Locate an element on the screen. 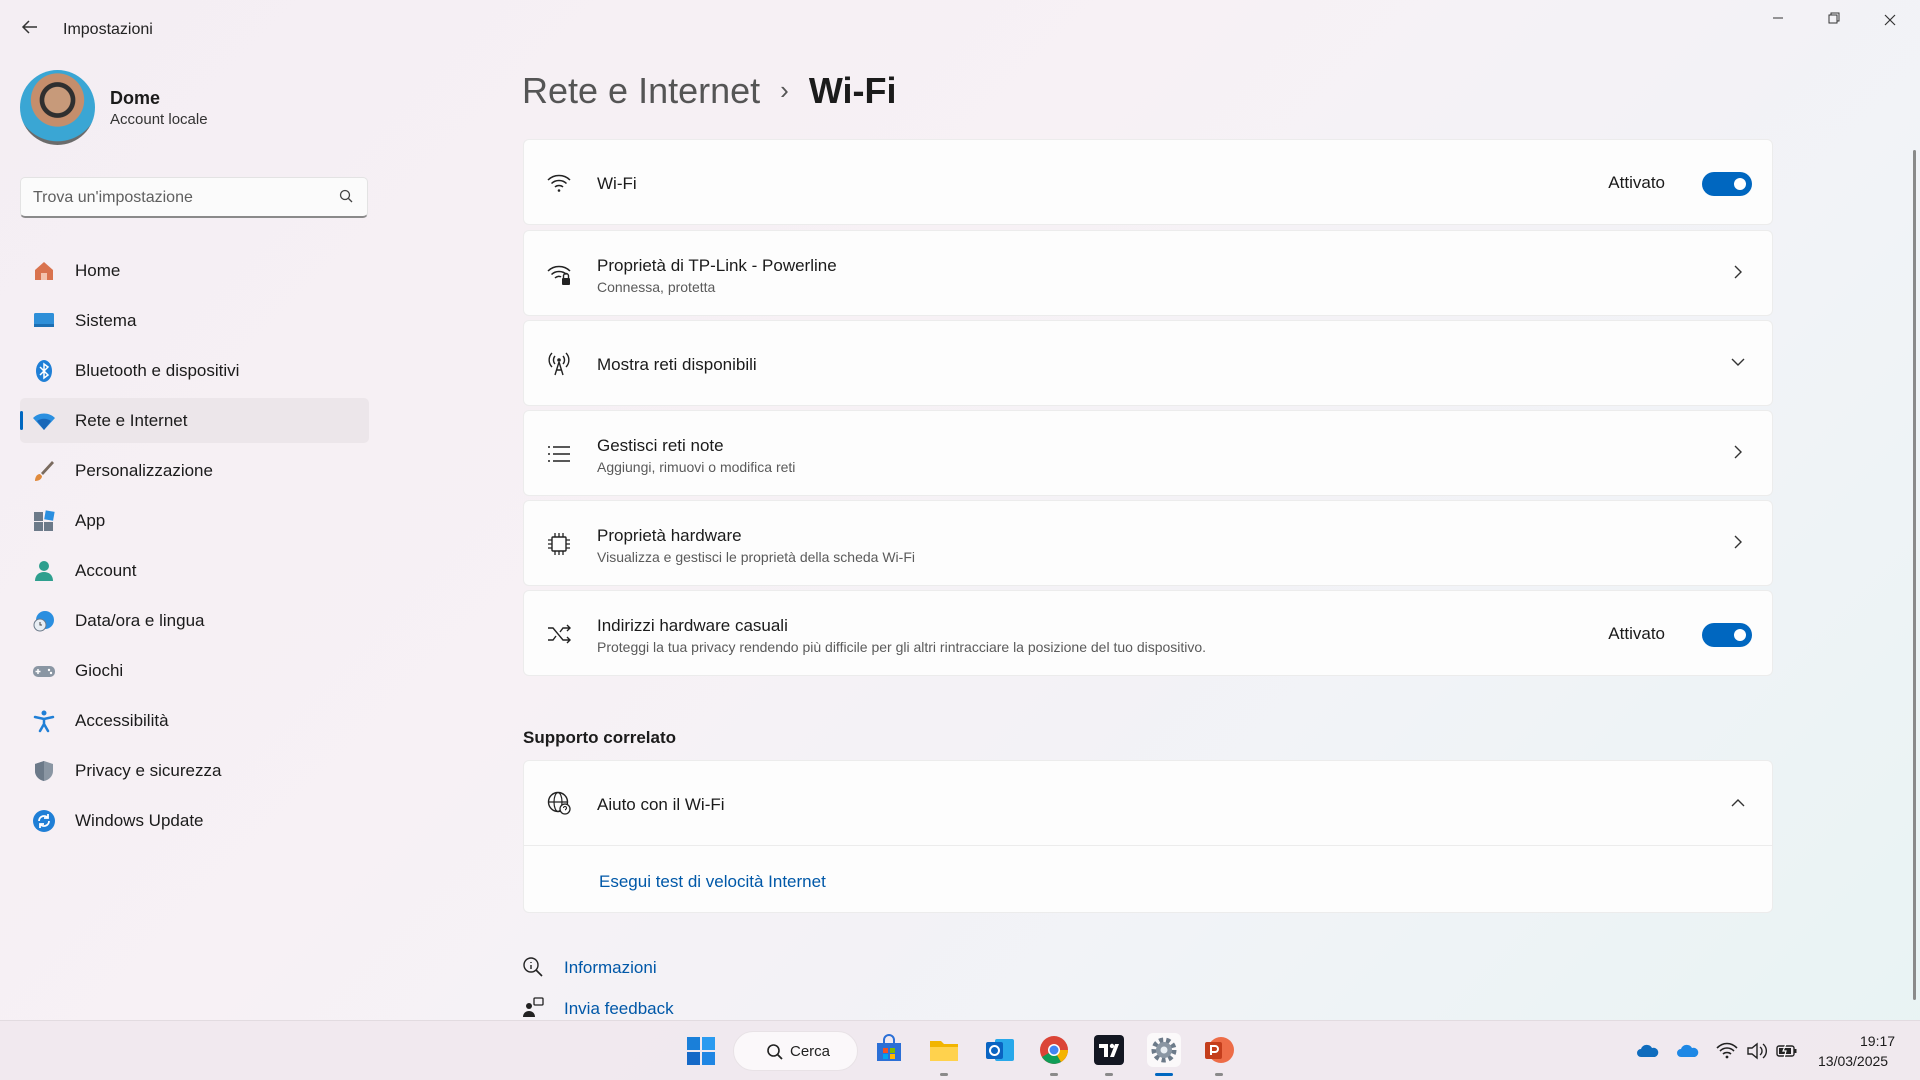 The image size is (1920, 1080). feedback-icon is located at coordinates (533, 1007).